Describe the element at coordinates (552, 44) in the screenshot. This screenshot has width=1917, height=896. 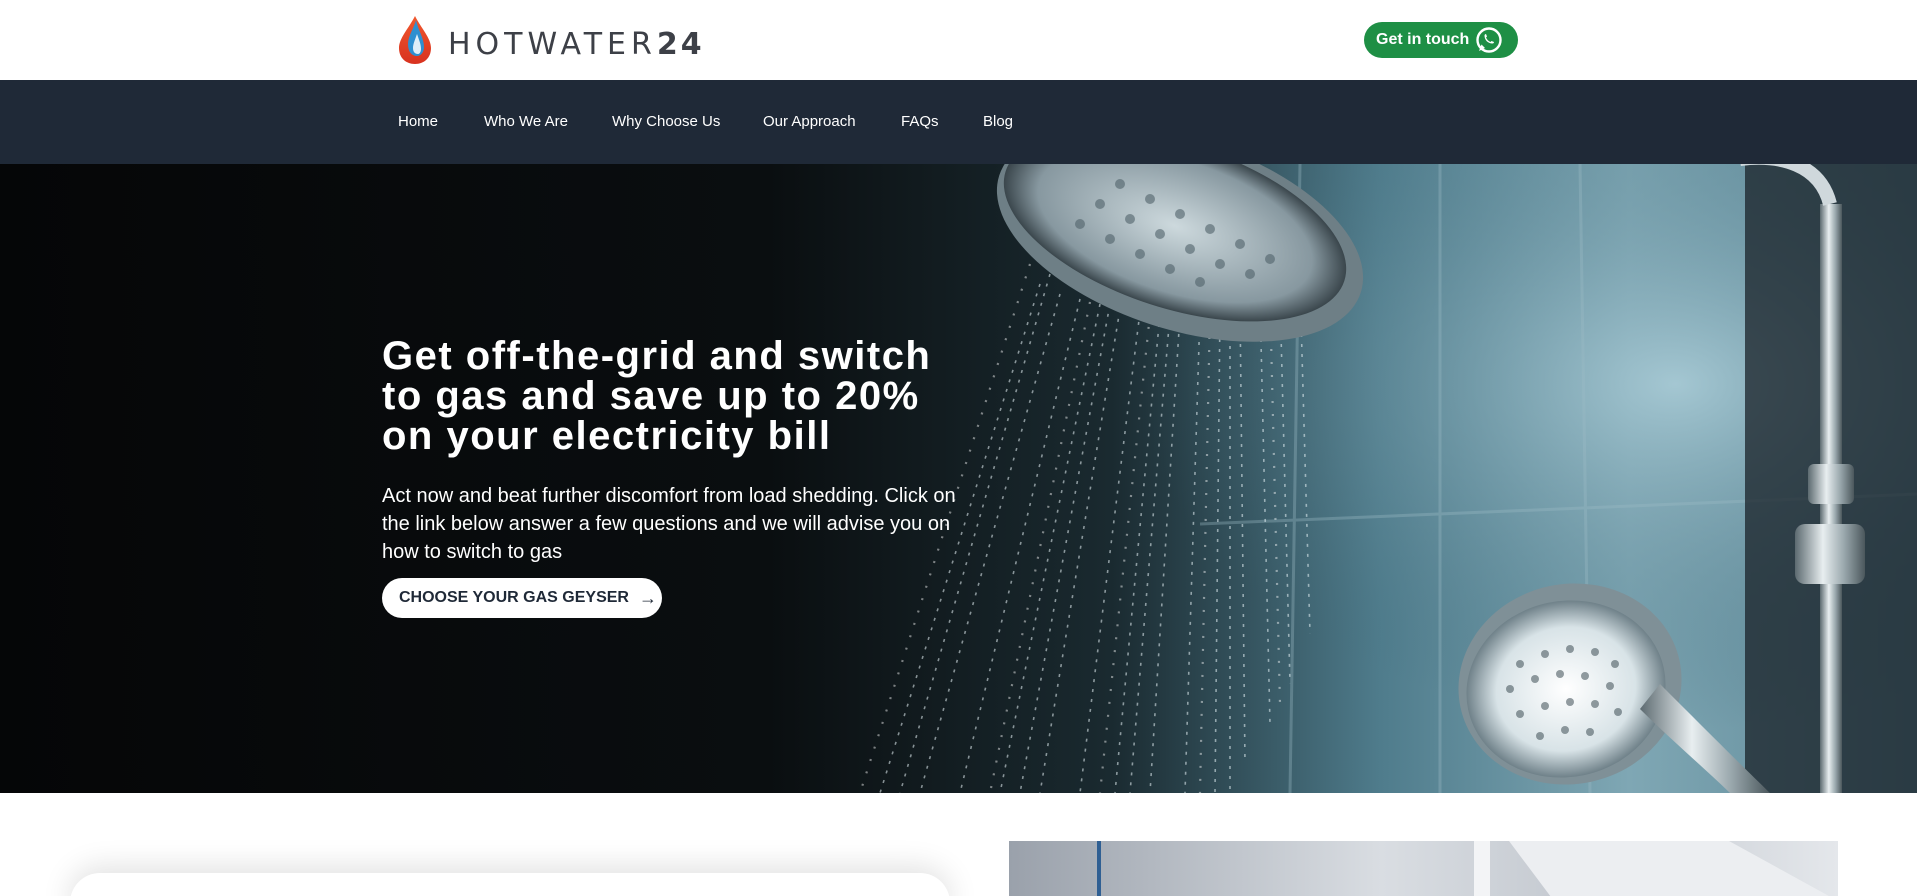
I see `logo-text: HOTWATER` at that location.